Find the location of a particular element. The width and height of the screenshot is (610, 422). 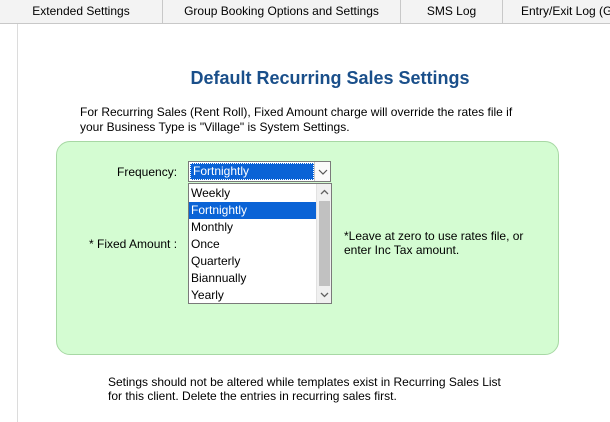

tab-group-booking-options: Group Booking Options and Settings is located at coordinates (282, 11).